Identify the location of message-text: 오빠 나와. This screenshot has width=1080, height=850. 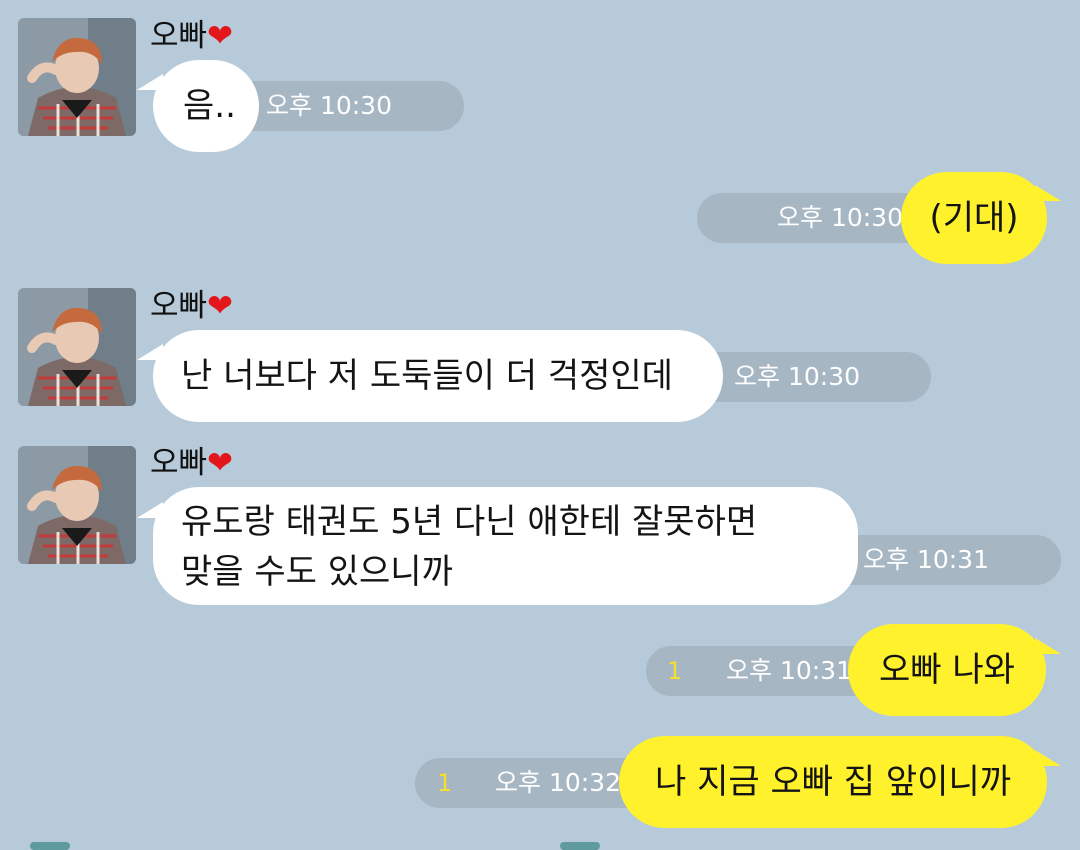
(947, 670).